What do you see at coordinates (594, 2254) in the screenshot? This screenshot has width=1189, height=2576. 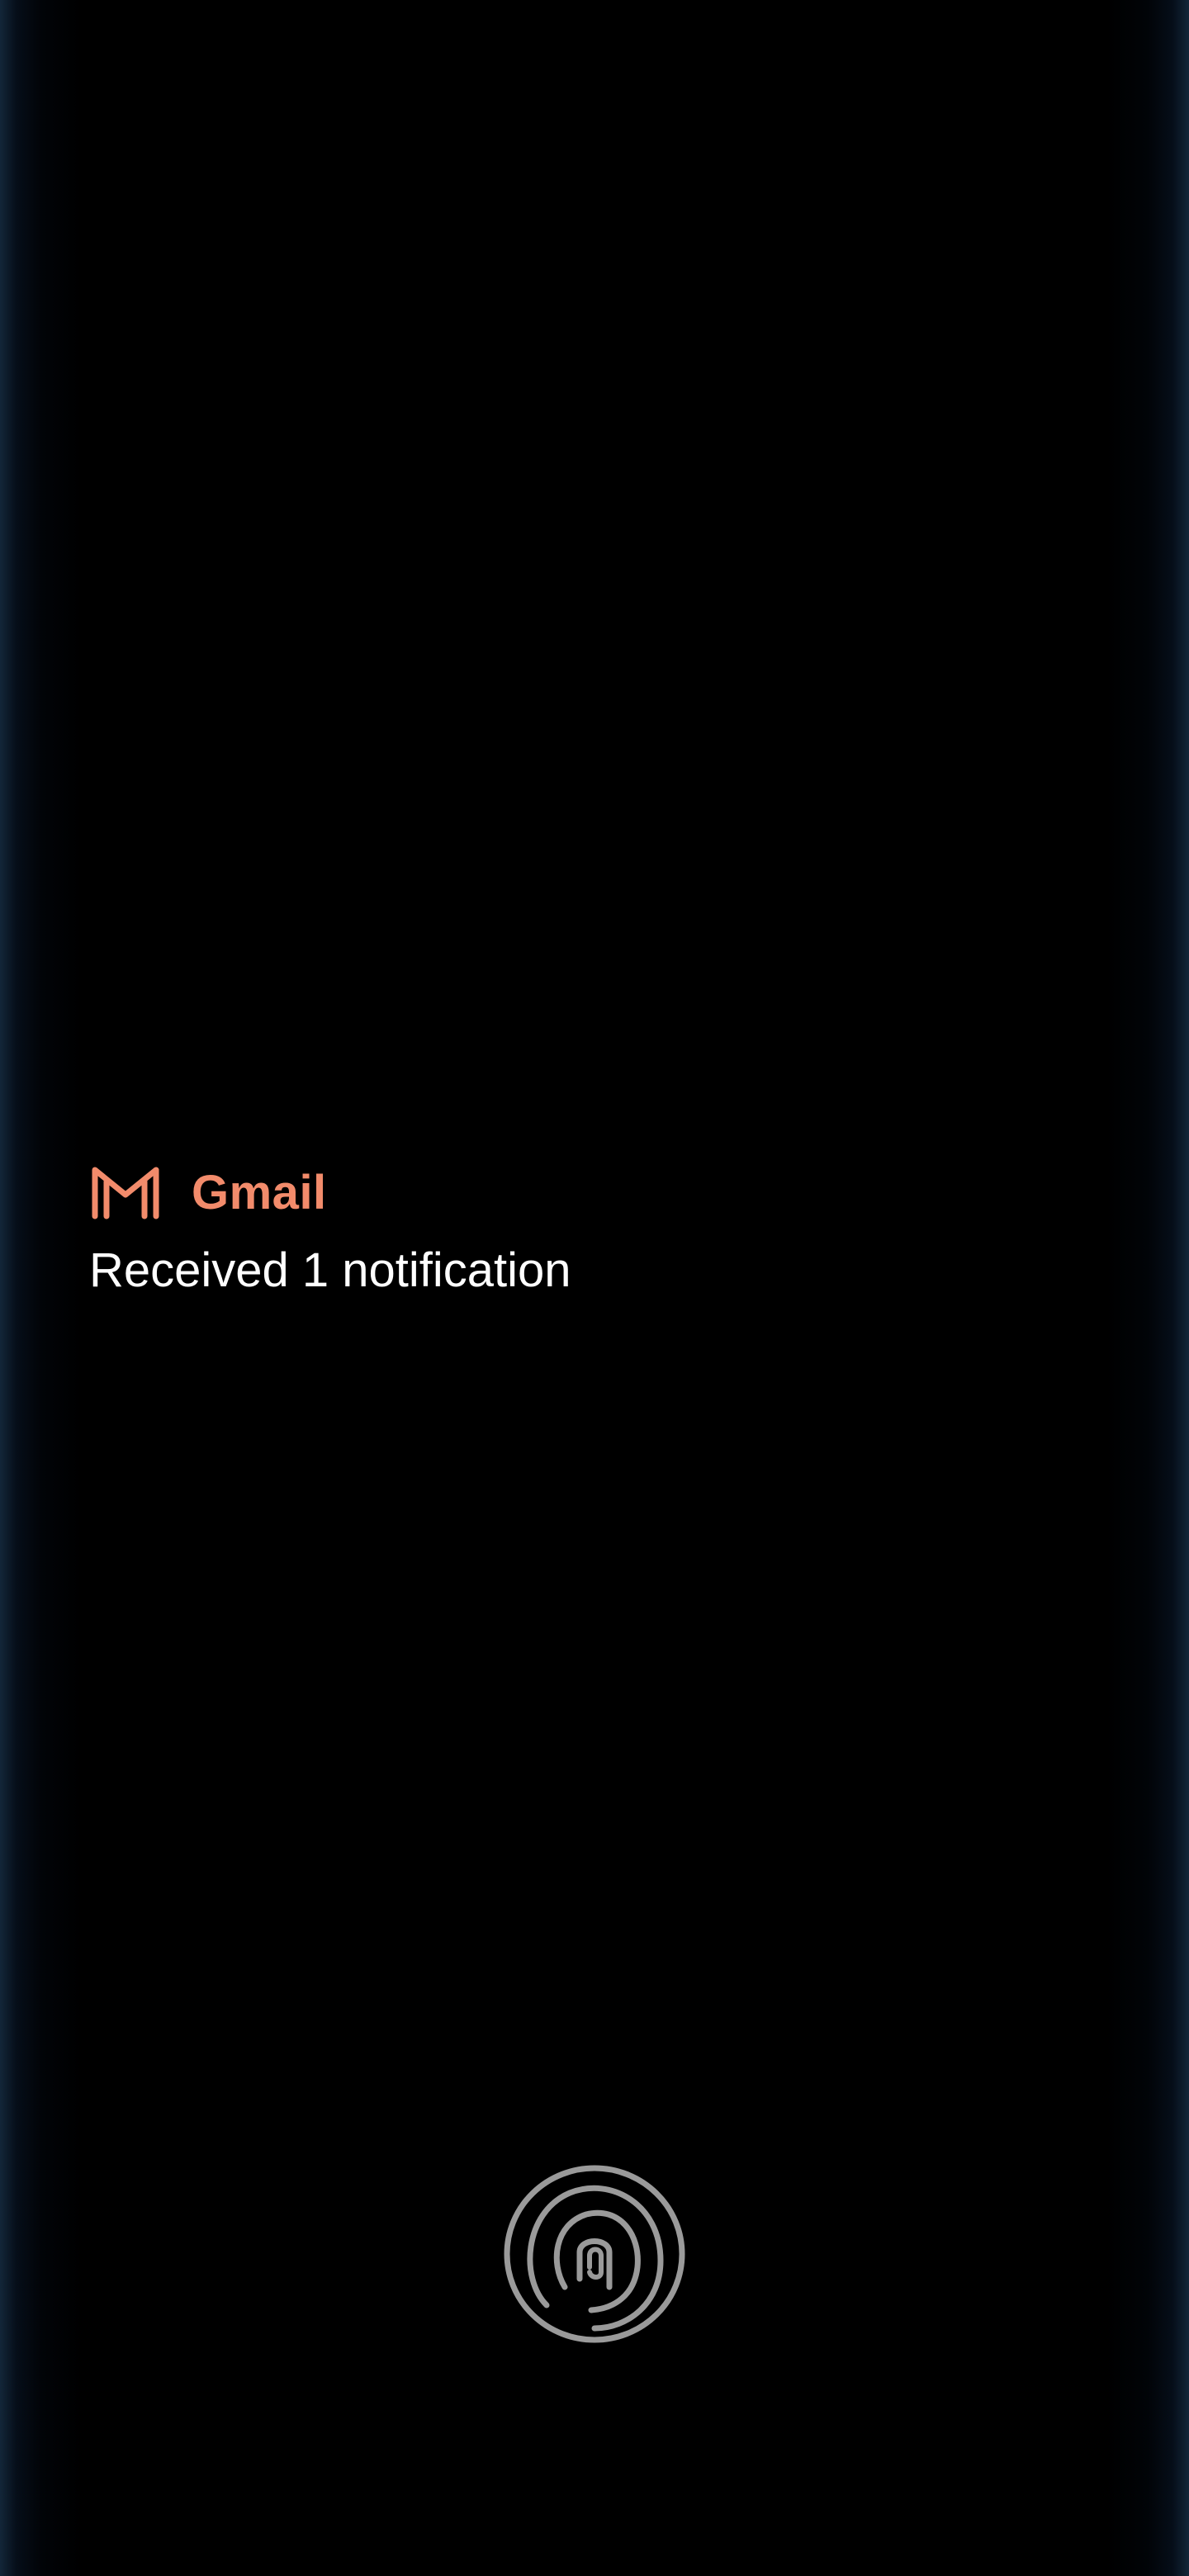 I see `fingerprint-icon` at bounding box center [594, 2254].